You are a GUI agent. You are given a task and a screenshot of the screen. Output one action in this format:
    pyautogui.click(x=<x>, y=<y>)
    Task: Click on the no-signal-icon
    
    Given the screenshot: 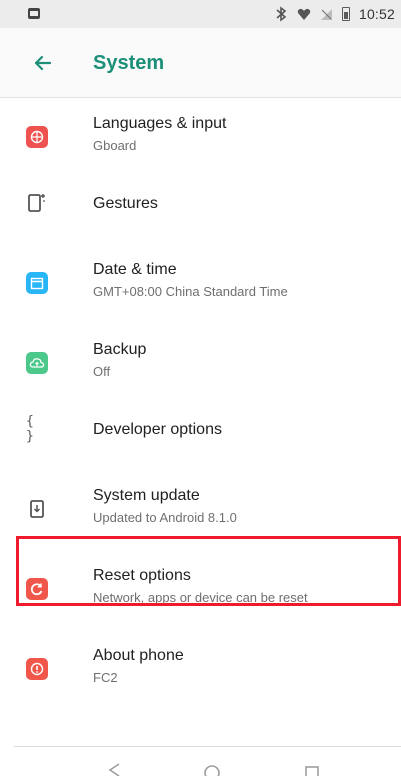 What is the action you would take?
    pyautogui.click(x=326, y=14)
    